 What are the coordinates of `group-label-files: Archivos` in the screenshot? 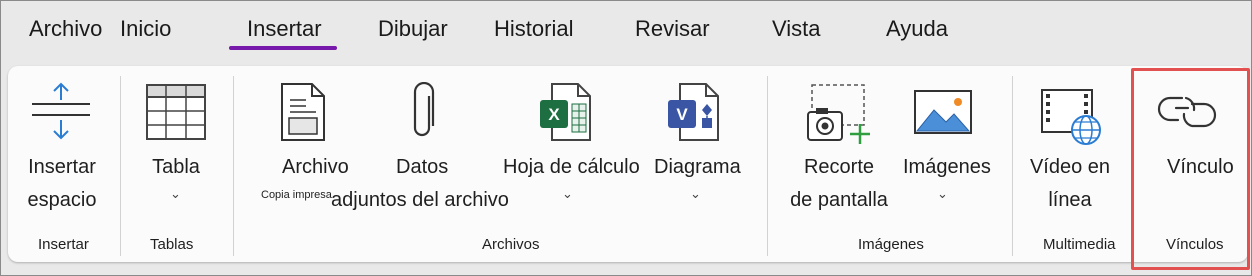 It's located at (511, 244).